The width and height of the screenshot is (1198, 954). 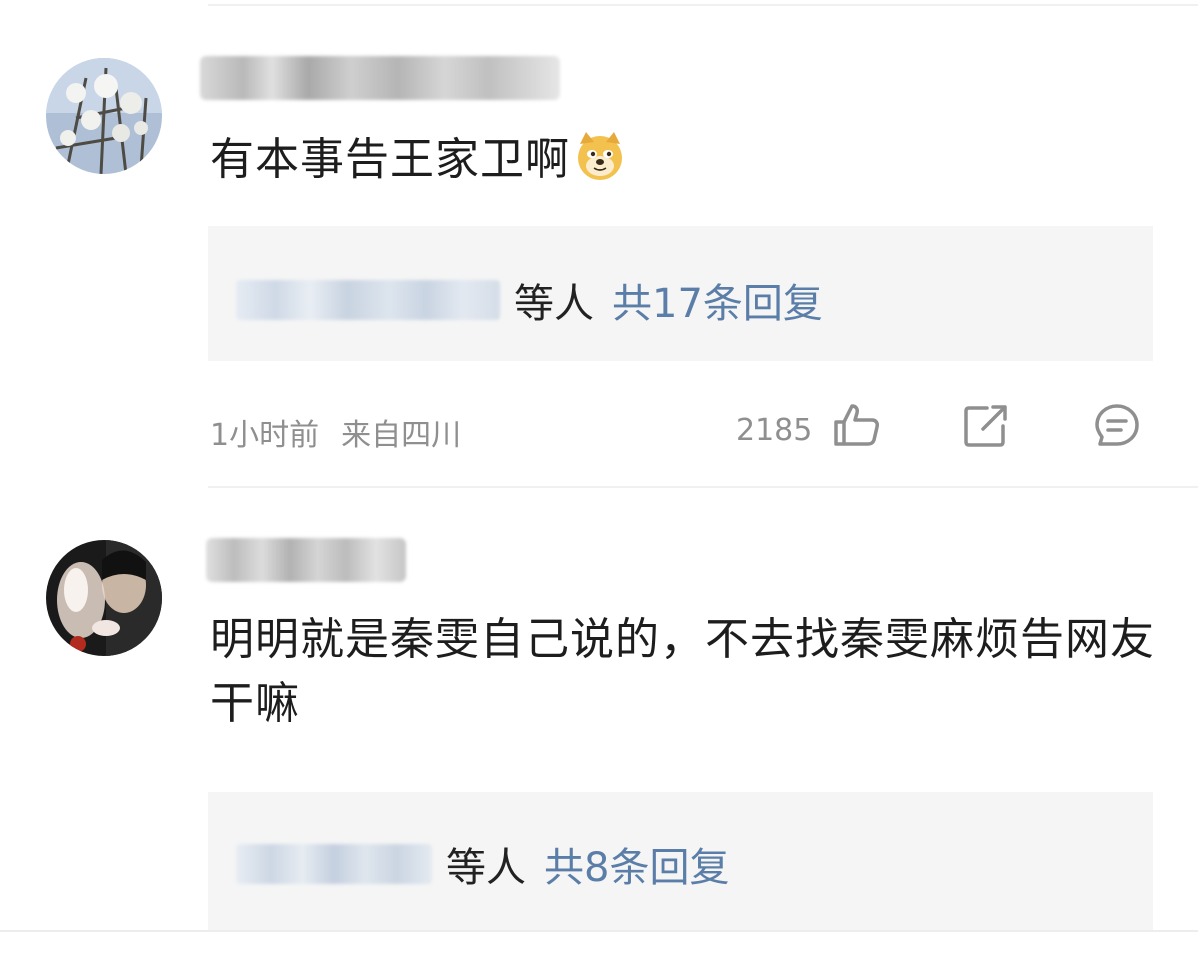 I want to click on comment-location: 来自四川, so click(x=401, y=435).